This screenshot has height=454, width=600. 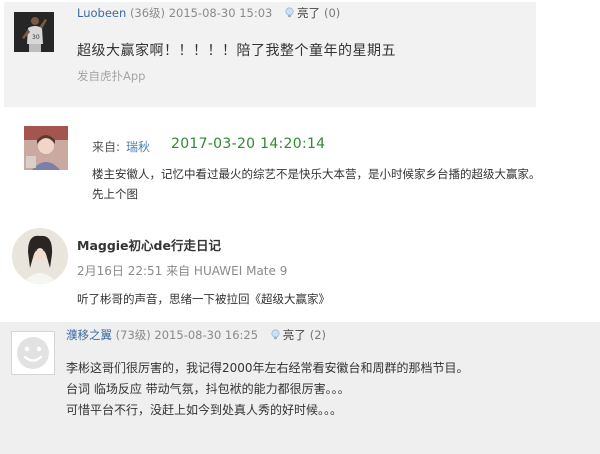 What do you see at coordinates (182, 271) in the screenshot?
I see `comment-meta: 2月16日 22:51 来自 HUAWEI Mate 9` at bounding box center [182, 271].